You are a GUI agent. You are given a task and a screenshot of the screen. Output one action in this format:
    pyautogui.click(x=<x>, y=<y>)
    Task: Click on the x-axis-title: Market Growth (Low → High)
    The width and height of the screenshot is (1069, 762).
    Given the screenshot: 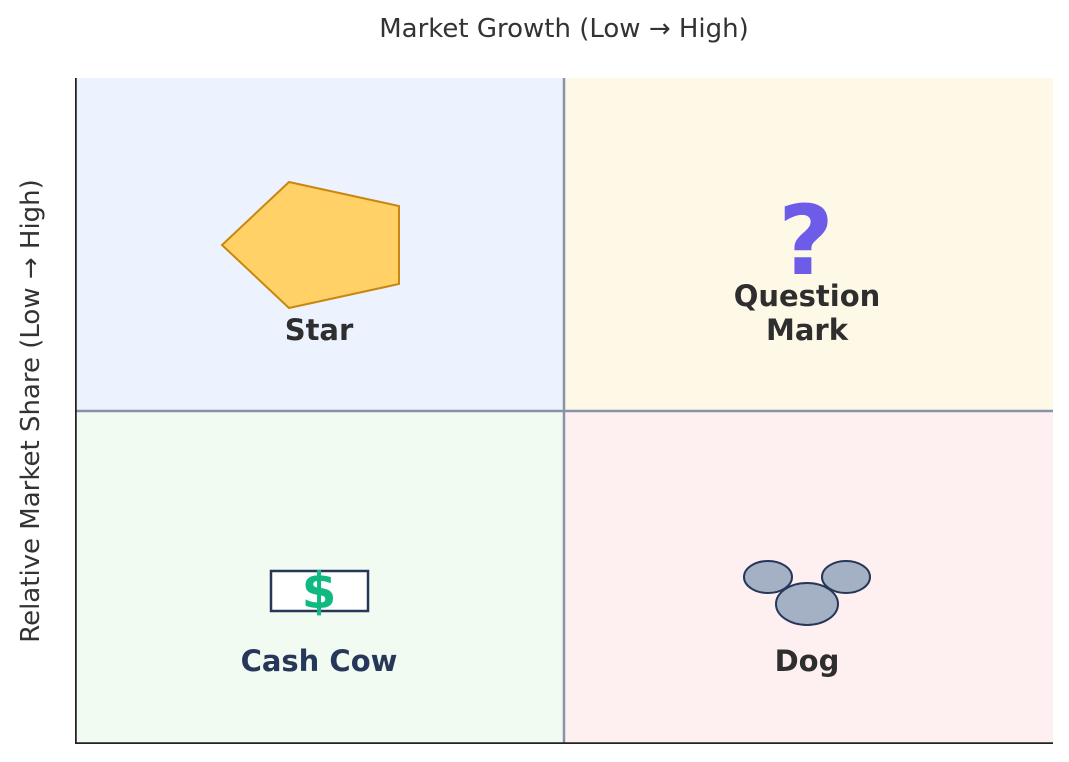 What is the action you would take?
    pyautogui.click(x=564, y=29)
    